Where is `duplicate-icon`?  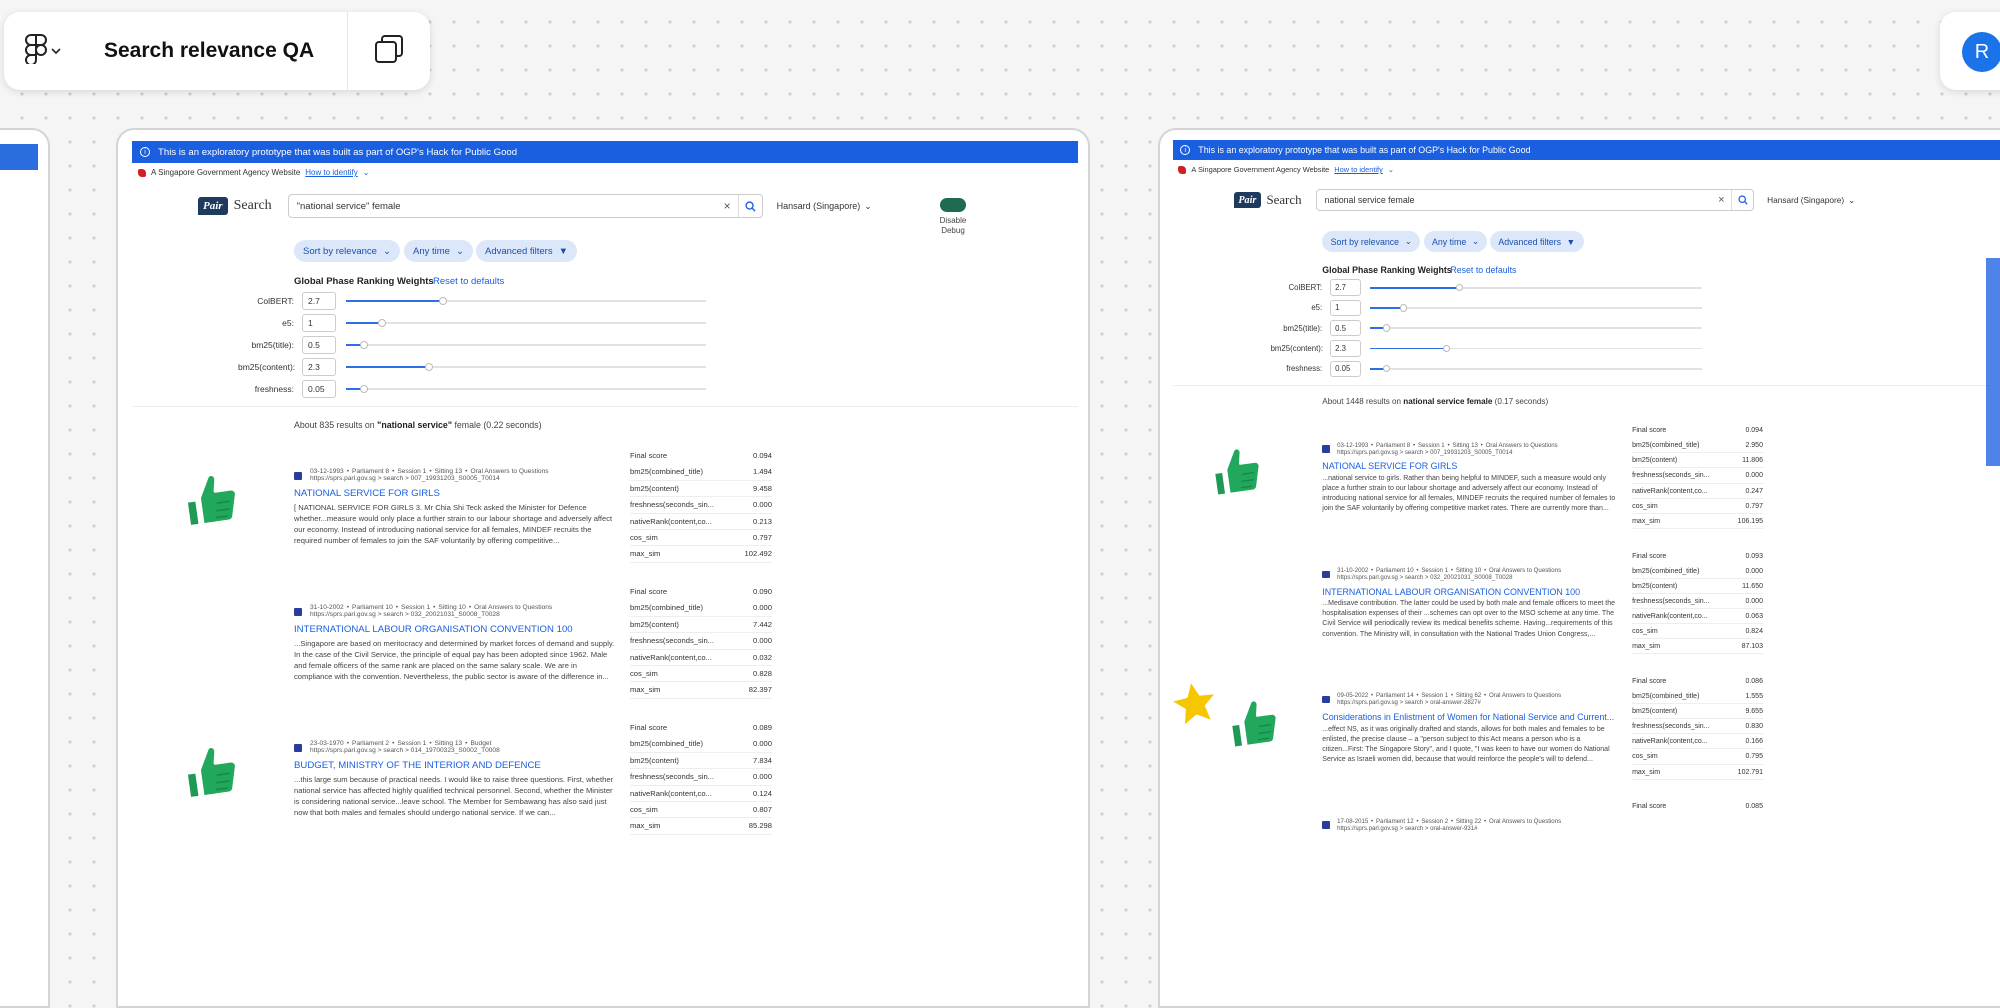
duplicate-icon is located at coordinates (389, 51).